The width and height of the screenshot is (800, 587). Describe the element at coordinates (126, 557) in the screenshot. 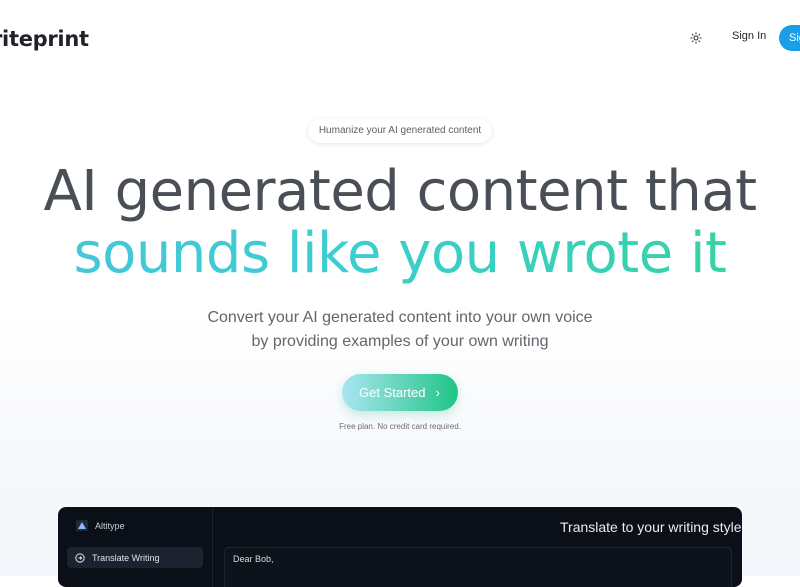

I see `sidebar-item-label: Translate Writing` at that location.